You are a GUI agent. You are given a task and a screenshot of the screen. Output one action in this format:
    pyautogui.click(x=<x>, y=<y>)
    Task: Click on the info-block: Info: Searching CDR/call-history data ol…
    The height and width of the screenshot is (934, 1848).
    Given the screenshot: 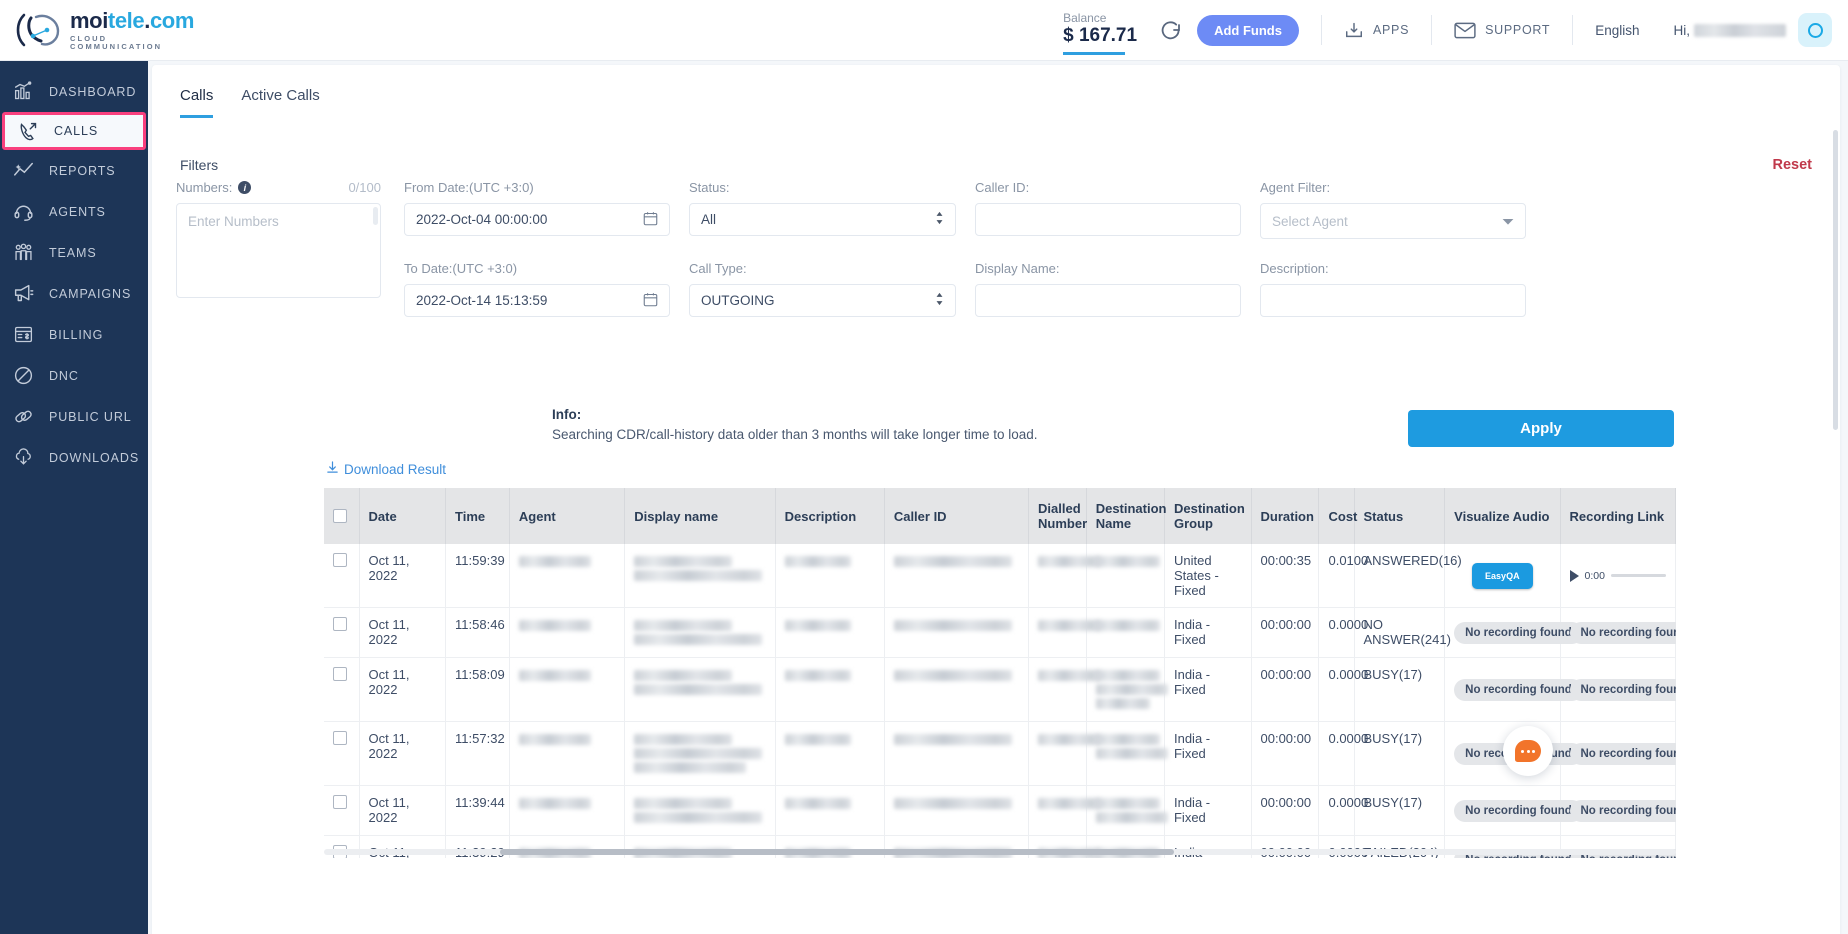 What is the action you would take?
    pyautogui.click(x=795, y=424)
    